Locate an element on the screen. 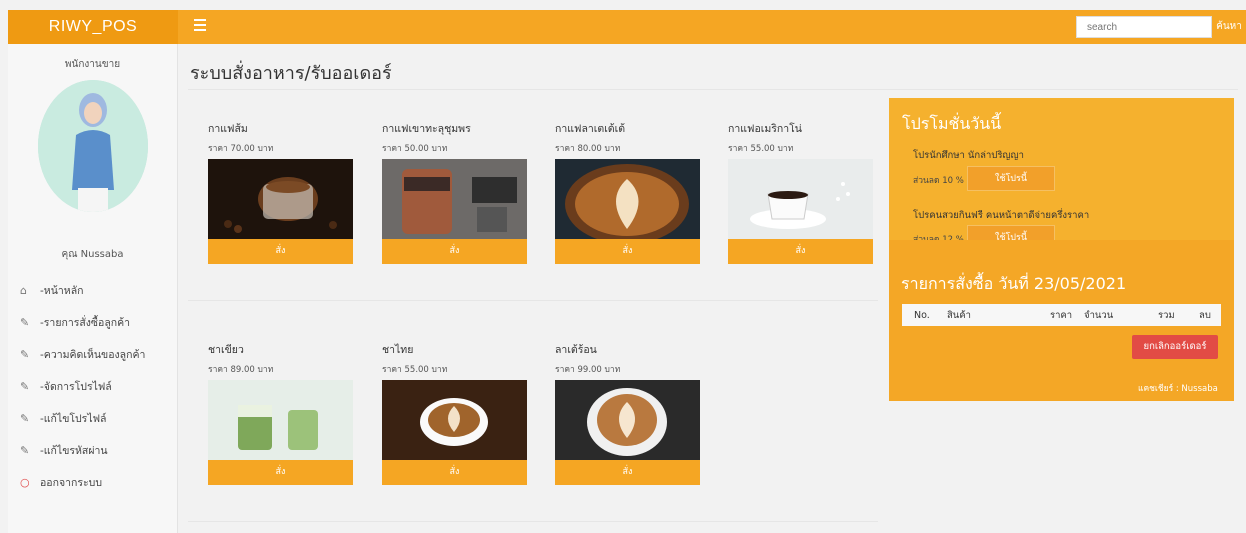  product-card: ชาเขียว ราคา 89.00 บาท สั่ง is located at coordinates (280, 413).